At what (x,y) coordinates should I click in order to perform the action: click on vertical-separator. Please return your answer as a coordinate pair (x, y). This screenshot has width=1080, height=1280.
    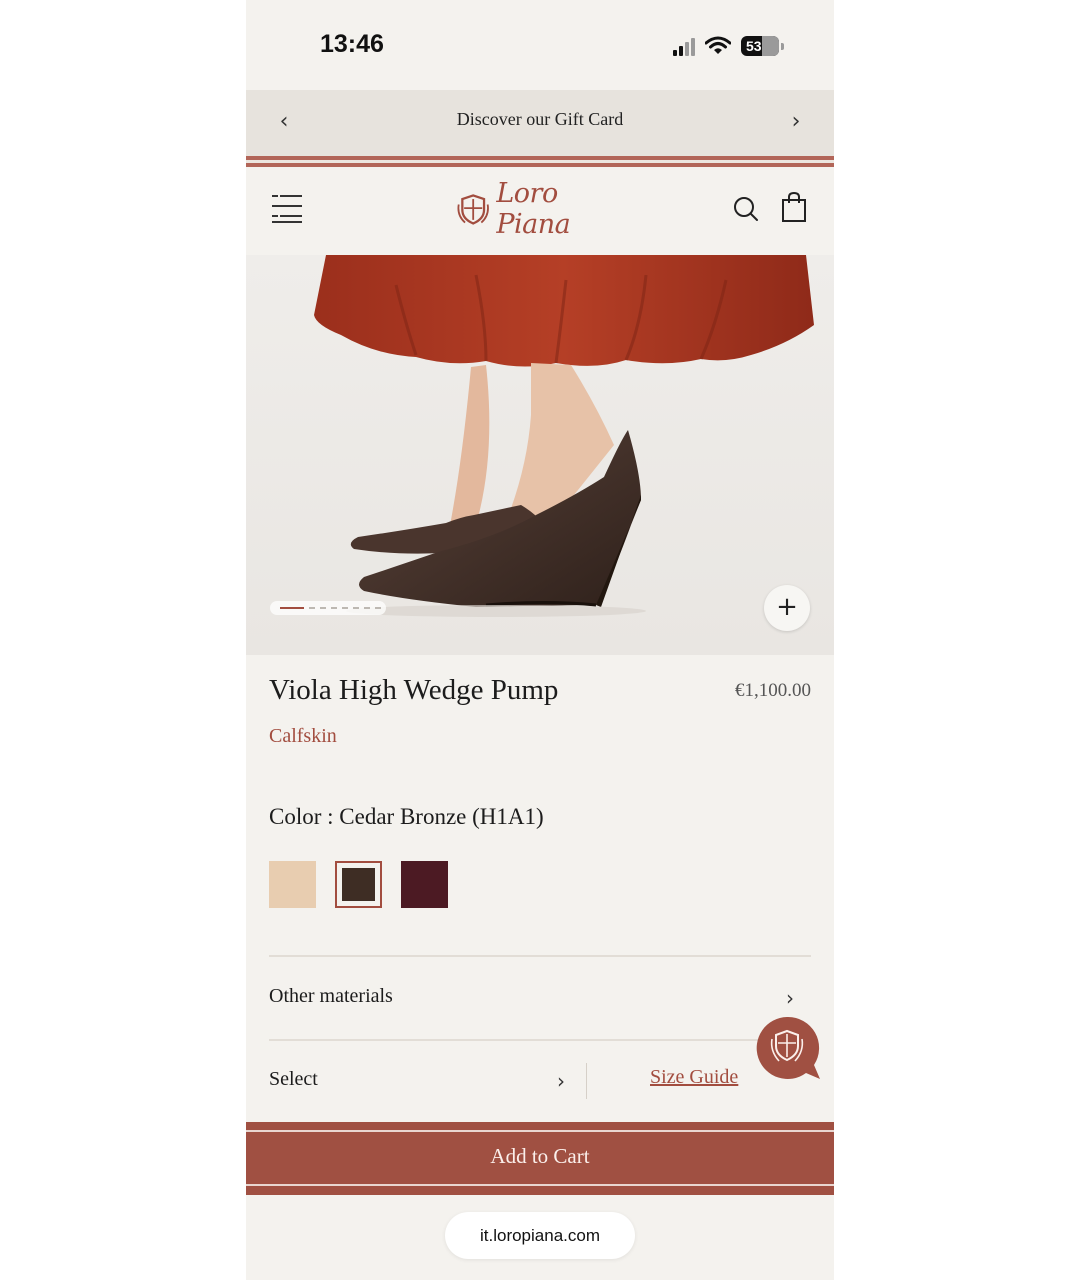
    Looking at the image, I should click on (586, 1081).